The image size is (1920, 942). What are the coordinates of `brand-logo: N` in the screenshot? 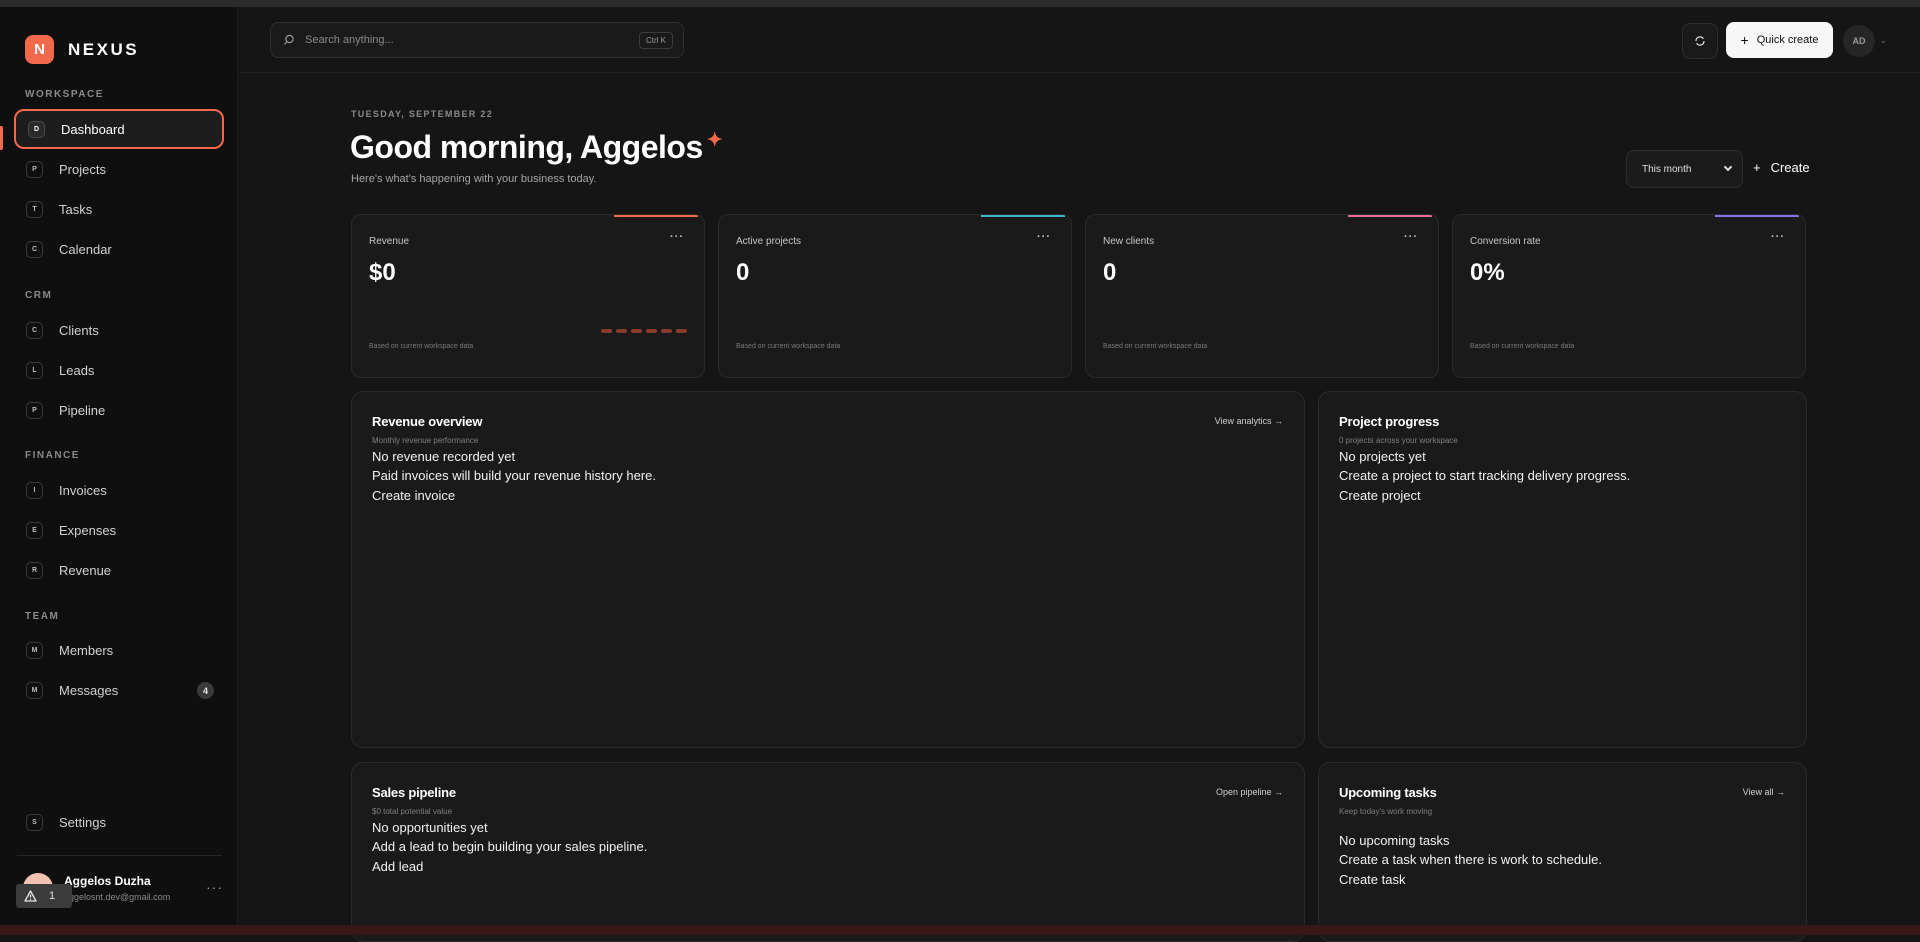 It's located at (39, 49).